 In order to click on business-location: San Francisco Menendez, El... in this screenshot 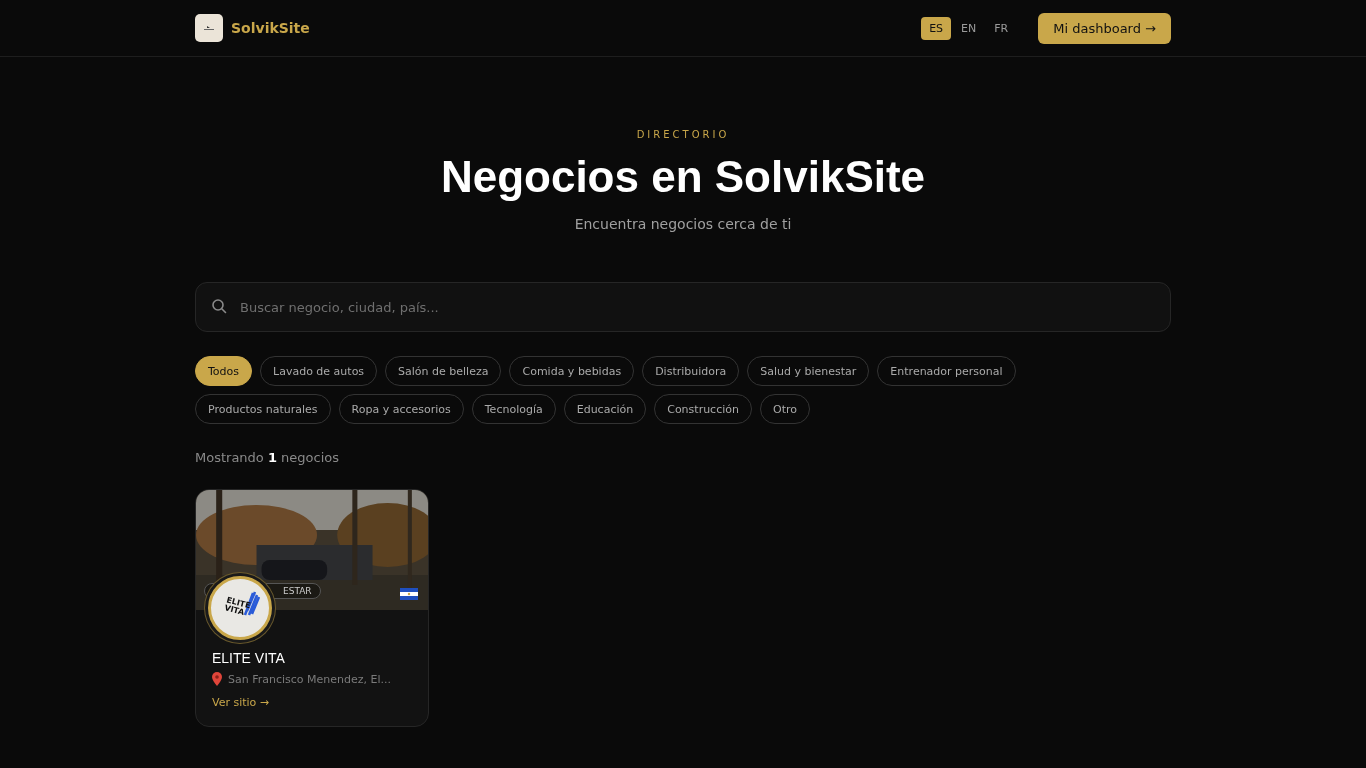, I will do `click(310, 679)`.